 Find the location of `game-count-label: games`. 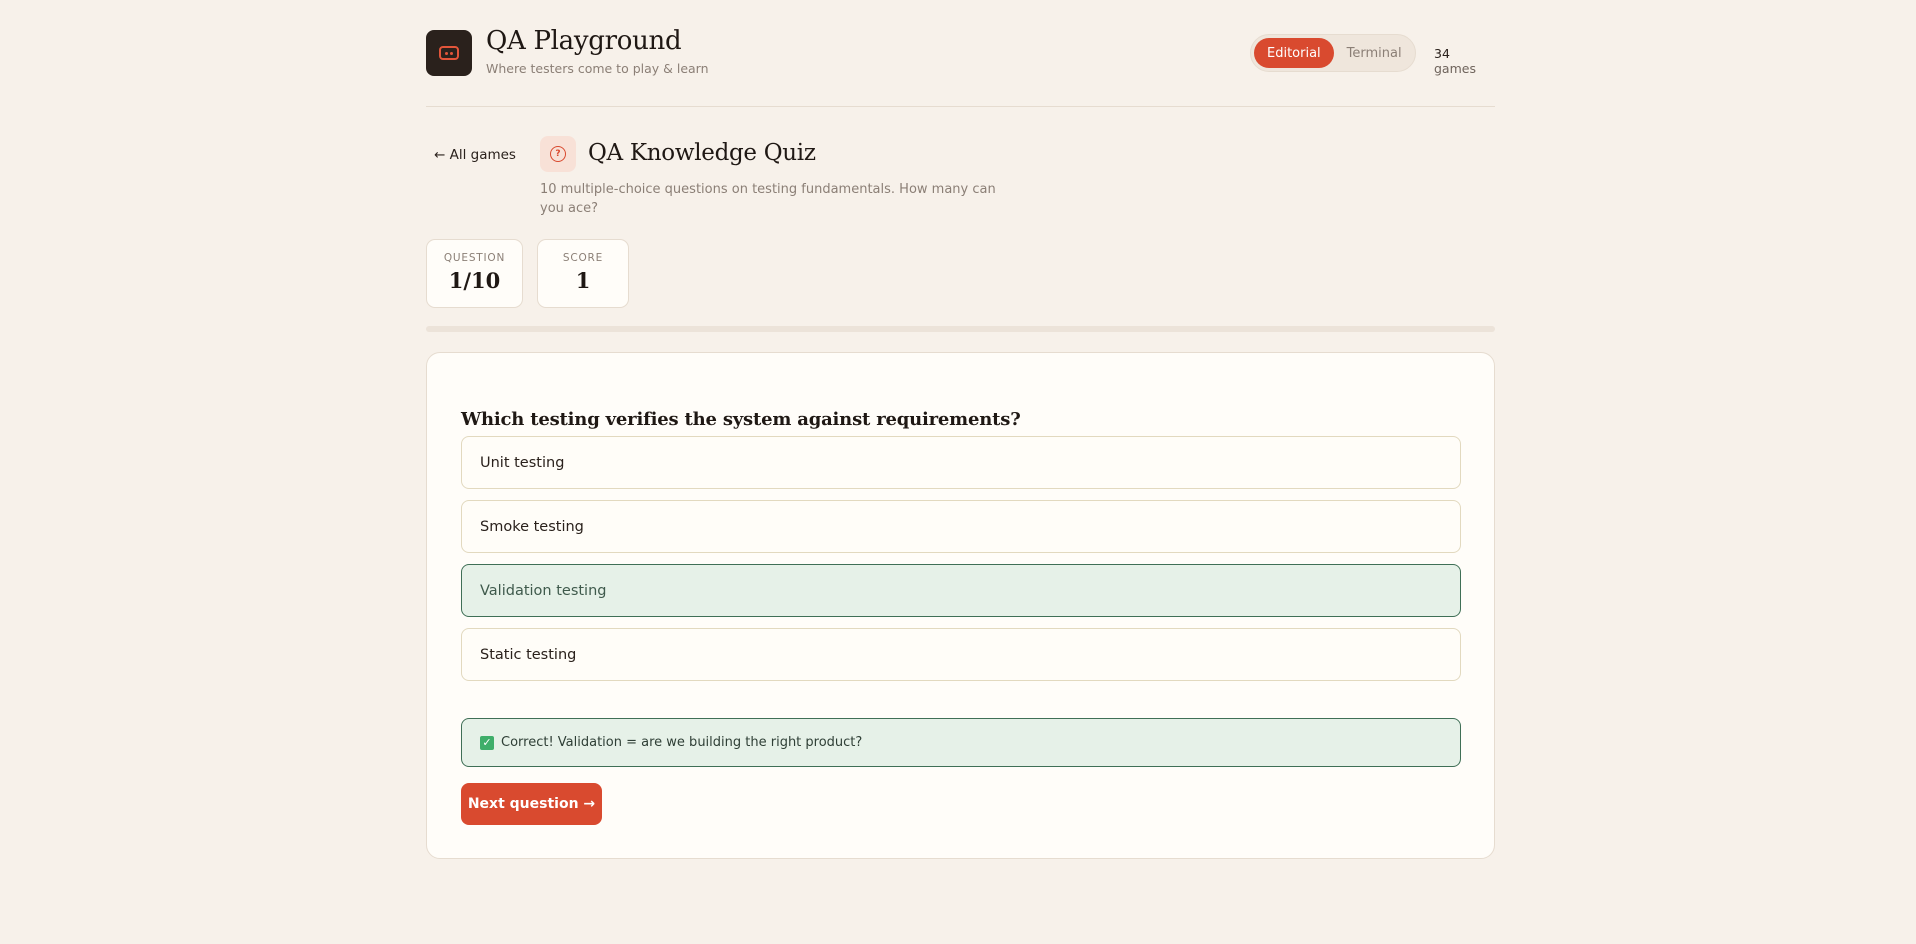

game-count-label: games is located at coordinates (1455, 68).